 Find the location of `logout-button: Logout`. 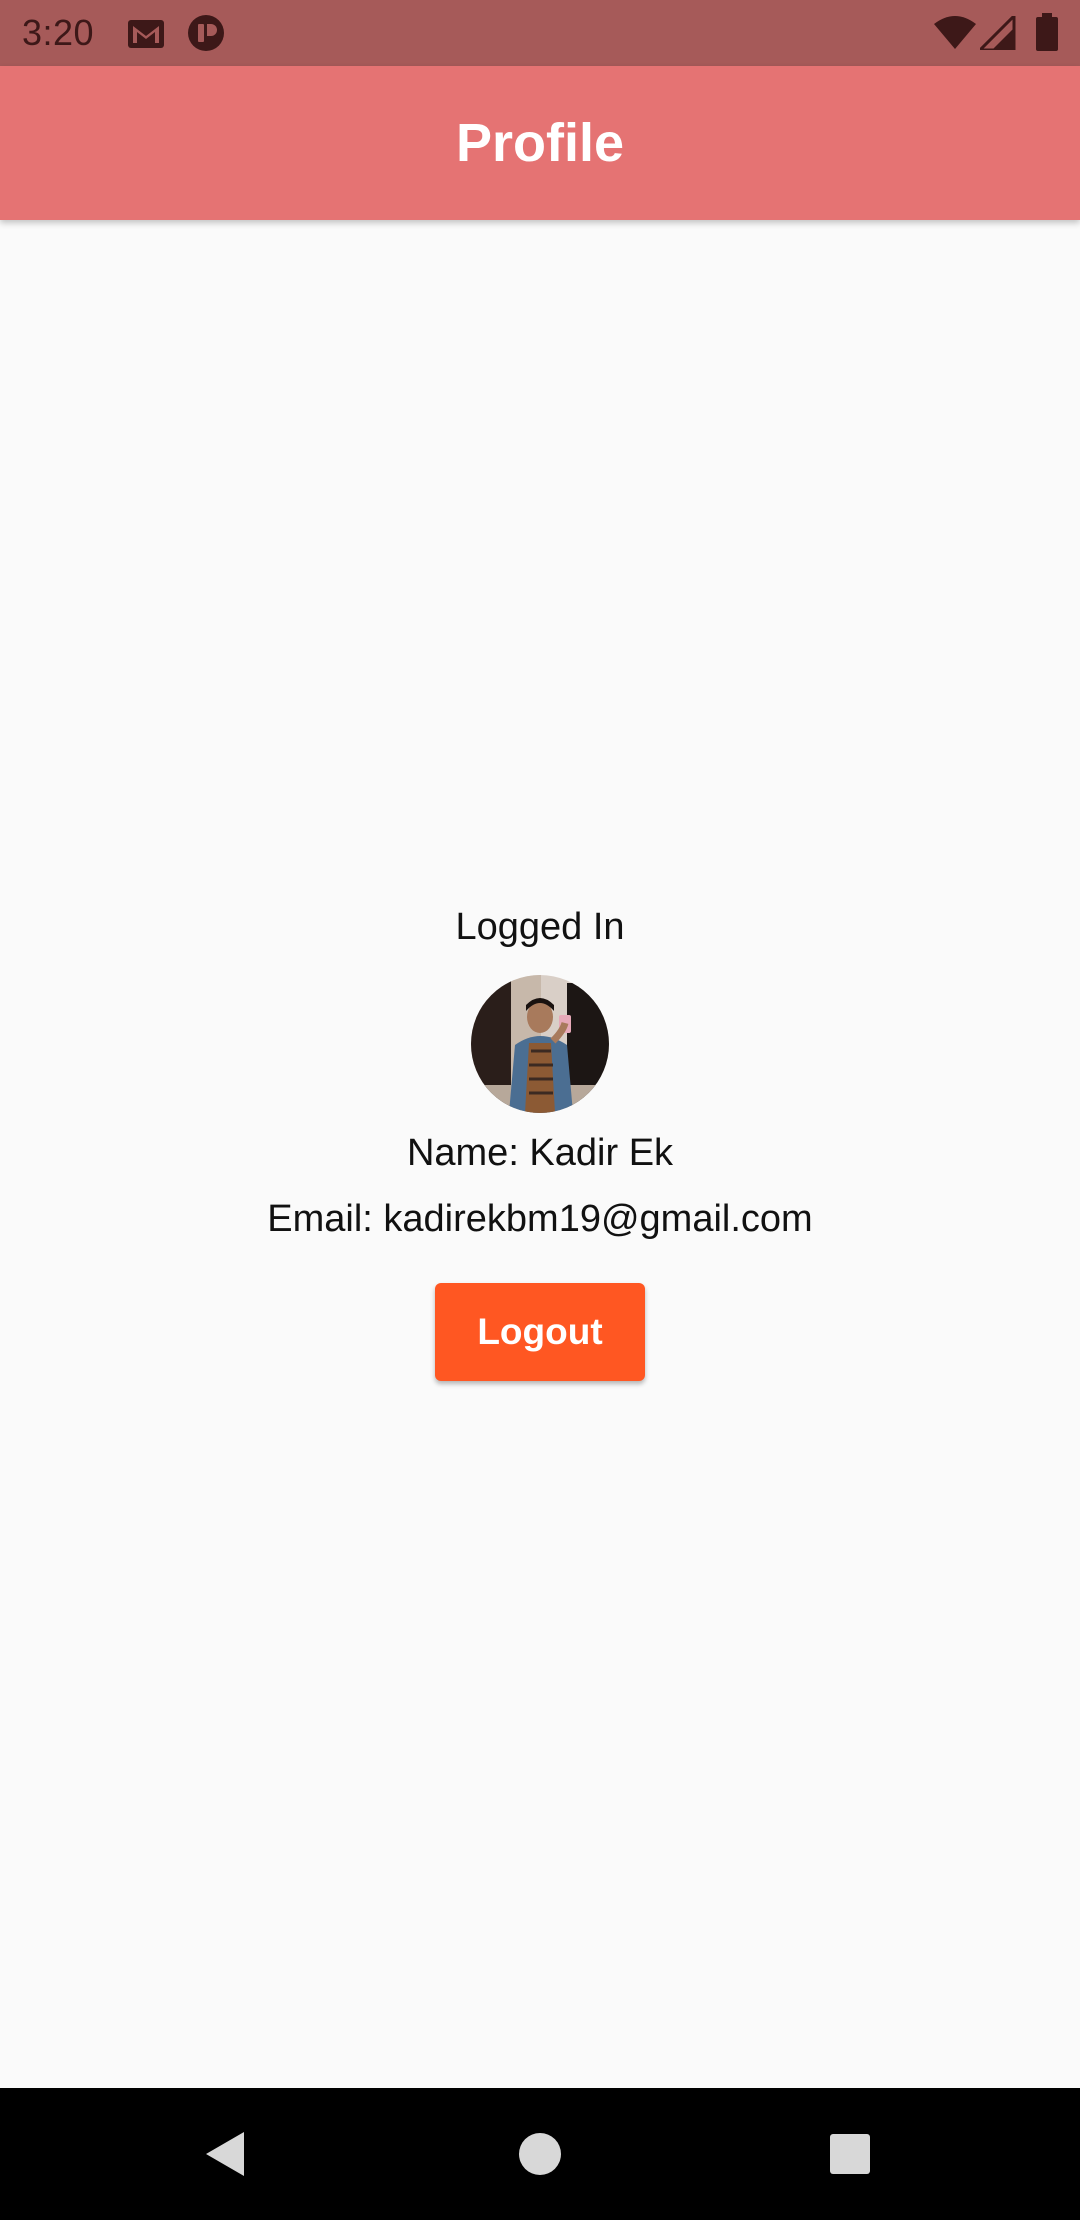

logout-button: Logout is located at coordinates (540, 1332).